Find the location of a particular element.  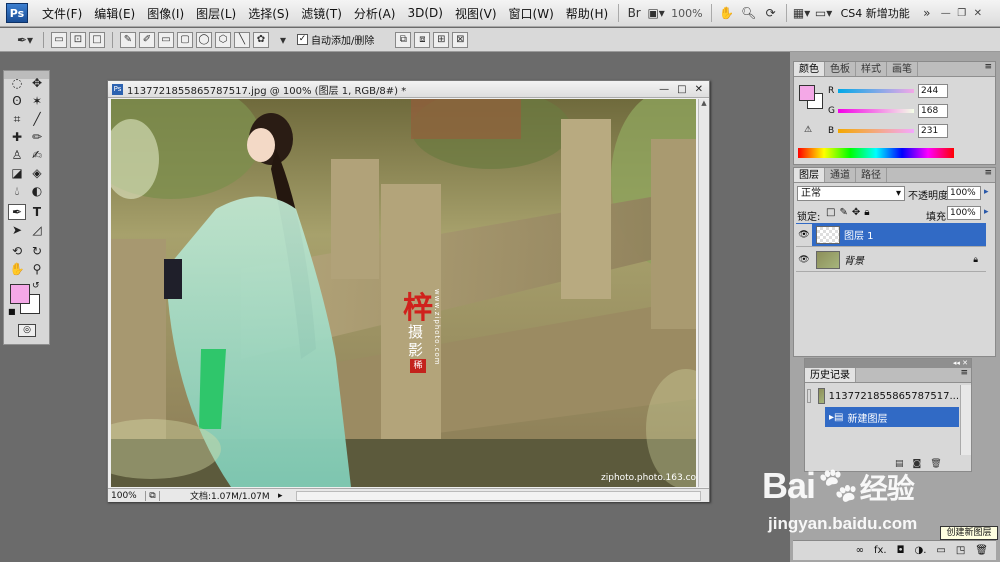

zoom-level: 100% is located at coordinates (686, 13).